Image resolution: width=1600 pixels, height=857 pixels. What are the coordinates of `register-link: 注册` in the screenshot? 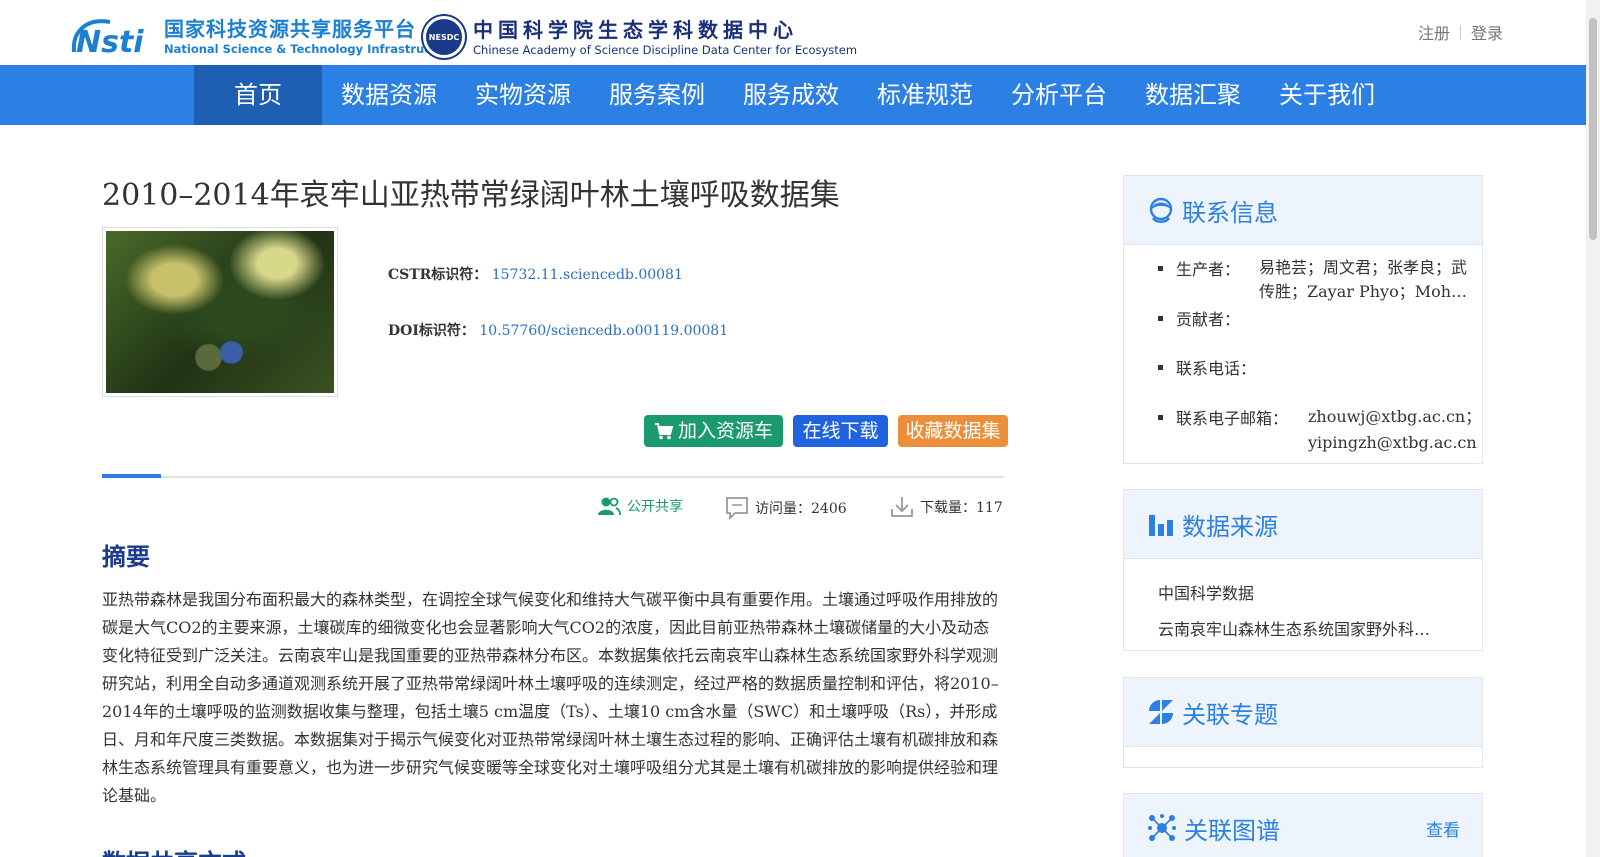 It's located at (1434, 32).